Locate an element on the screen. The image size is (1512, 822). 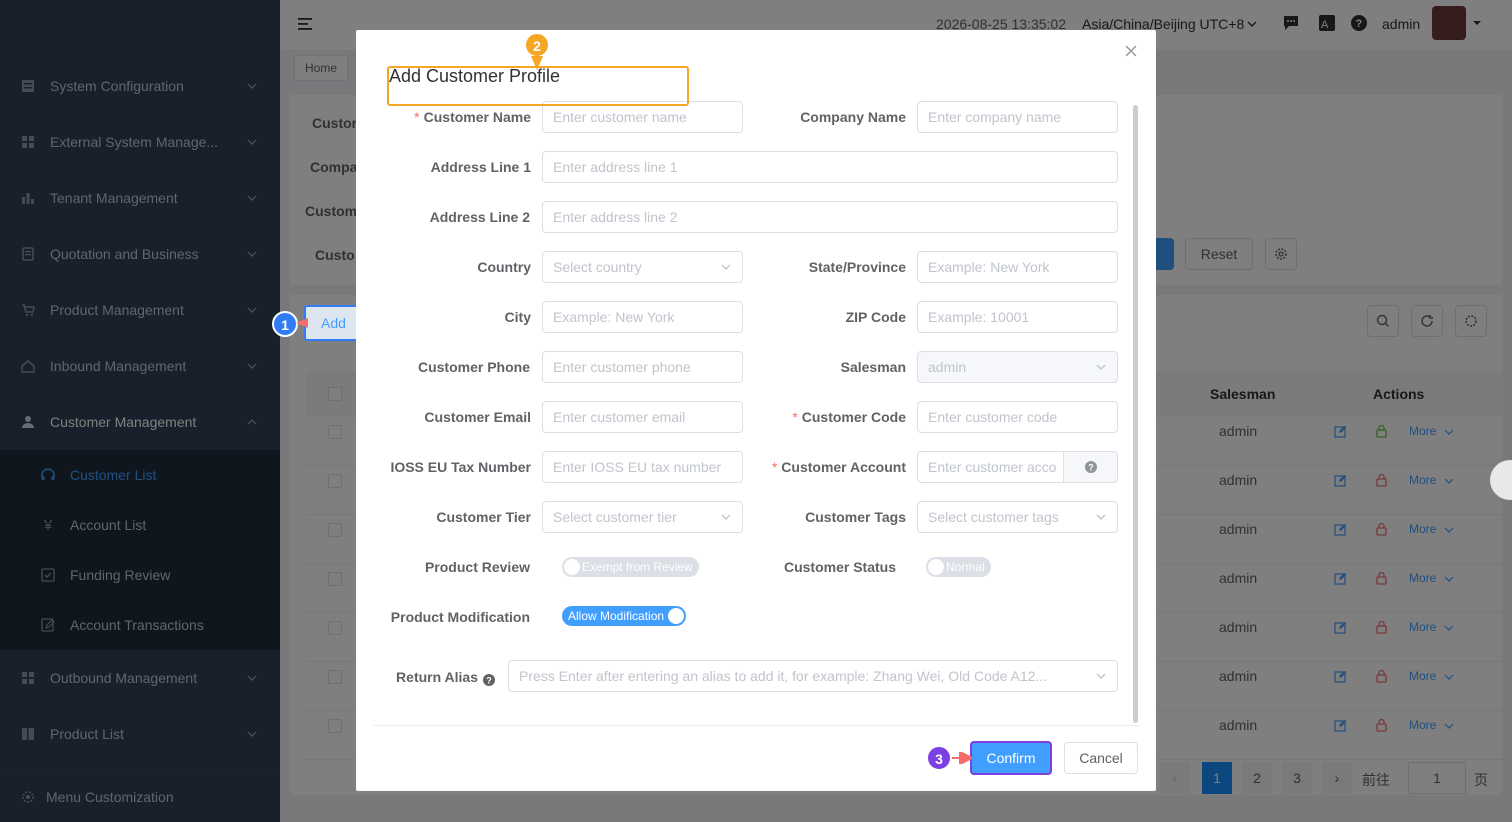
address-line-1-input: Enter address line 1 is located at coordinates (830, 167).